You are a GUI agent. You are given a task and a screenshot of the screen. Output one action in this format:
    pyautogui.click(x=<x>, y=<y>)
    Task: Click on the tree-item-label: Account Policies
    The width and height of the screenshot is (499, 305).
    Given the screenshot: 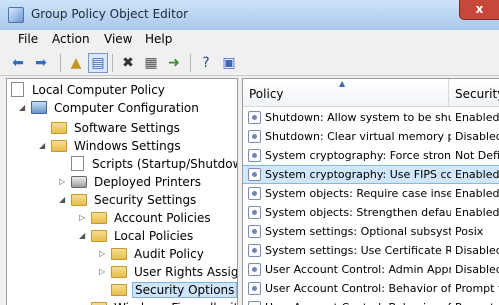 What is the action you would take?
    pyautogui.click(x=162, y=218)
    